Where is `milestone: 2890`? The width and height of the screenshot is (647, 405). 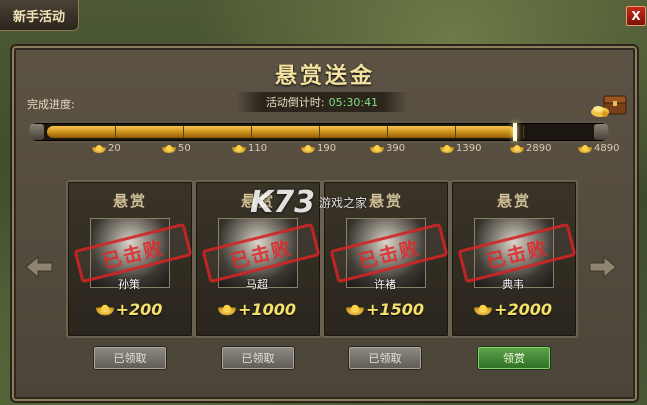
milestone: 2890 is located at coordinates (530, 148).